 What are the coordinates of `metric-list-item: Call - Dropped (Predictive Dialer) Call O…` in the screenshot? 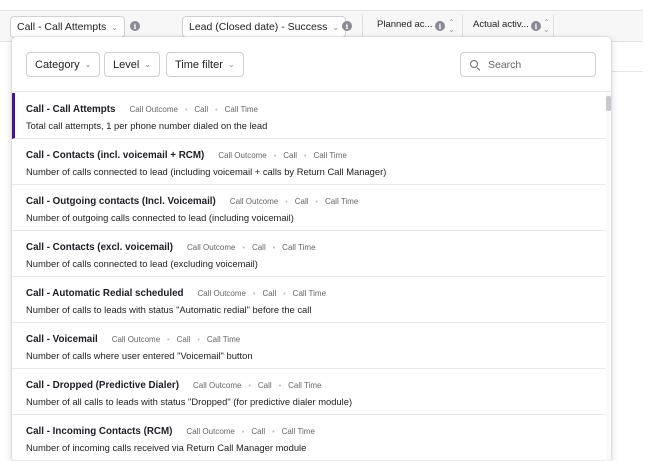 It's located at (309, 392).